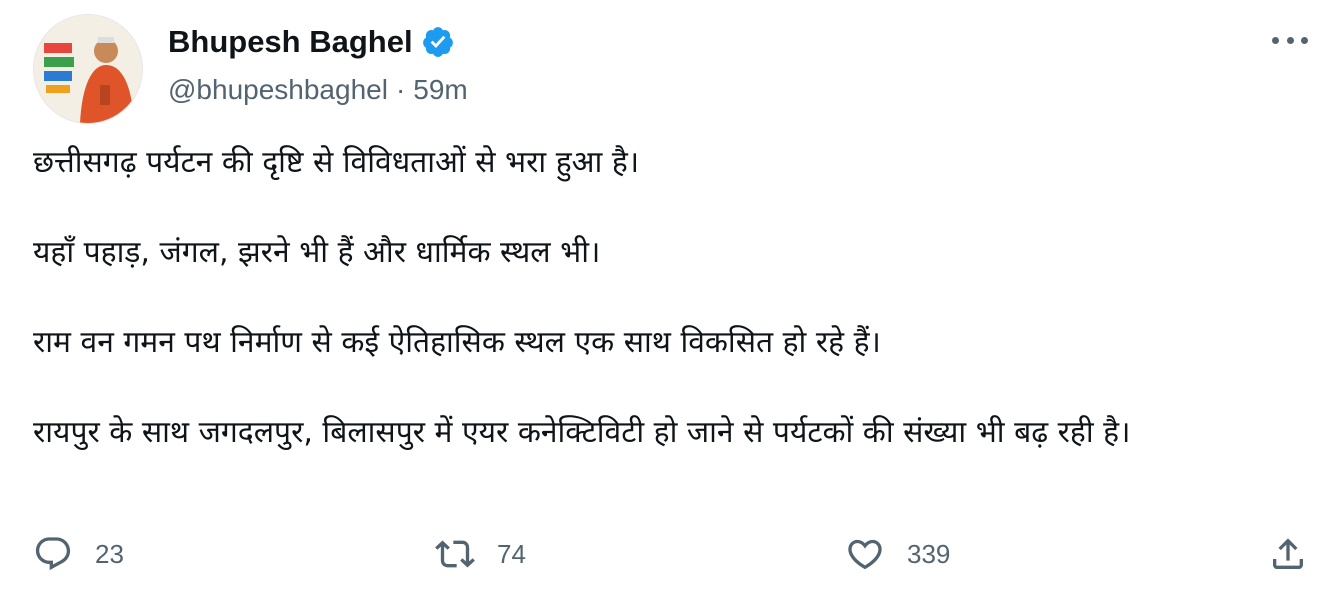 This screenshot has height=600, width=1338. Describe the element at coordinates (865, 554) in the screenshot. I see `like-icon` at that location.